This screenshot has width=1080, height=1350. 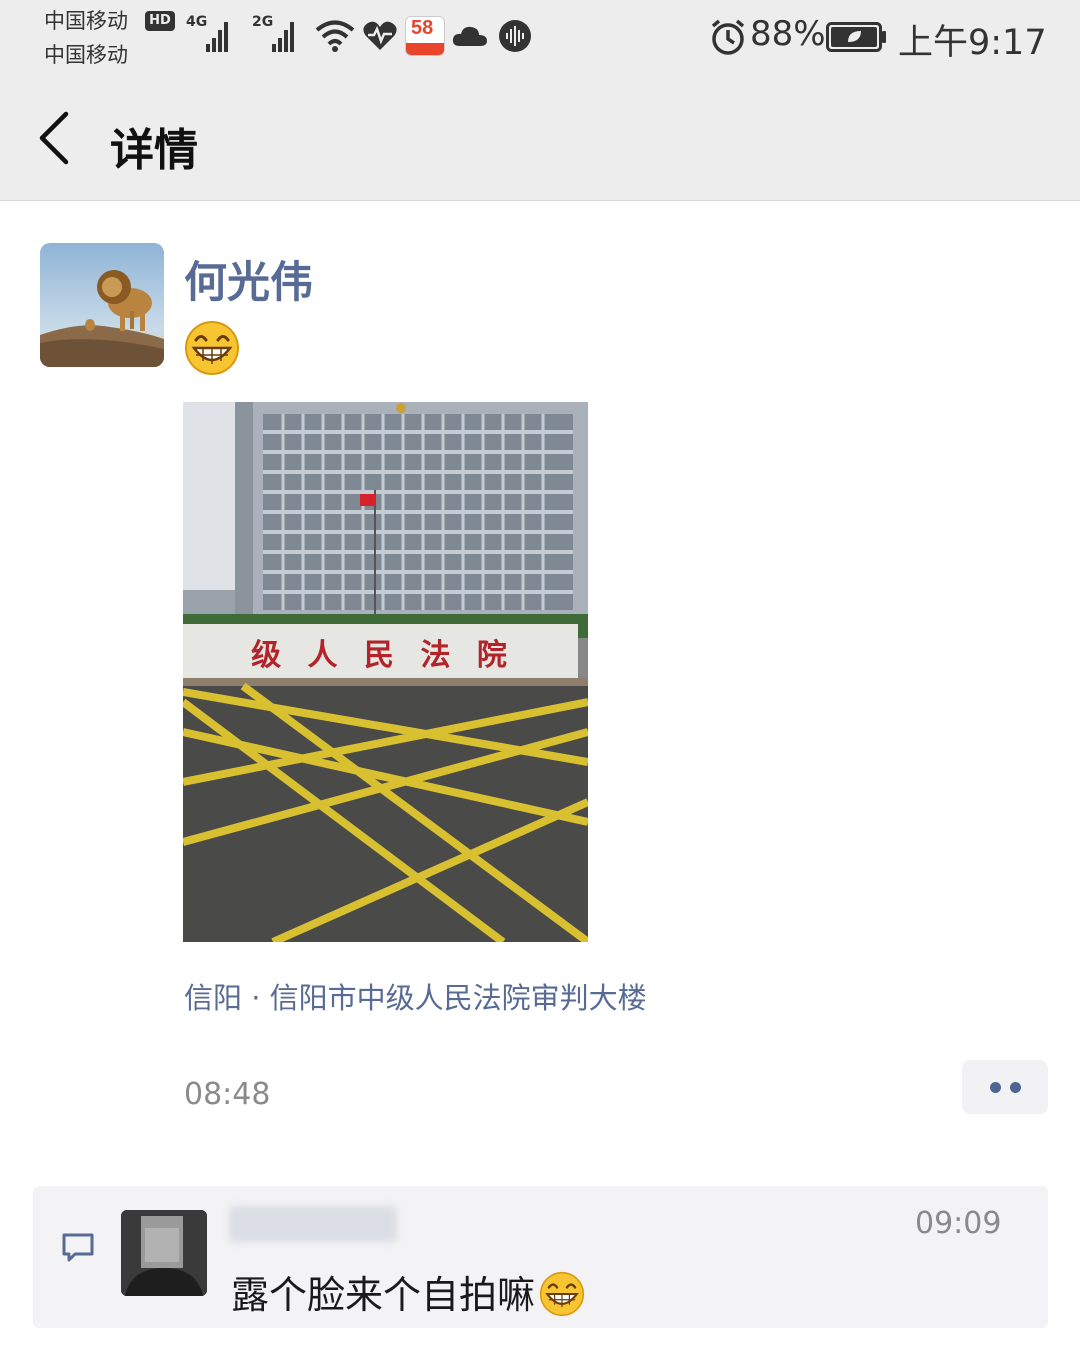 What do you see at coordinates (856, 37) in the screenshot?
I see `battery-icon` at bounding box center [856, 37].